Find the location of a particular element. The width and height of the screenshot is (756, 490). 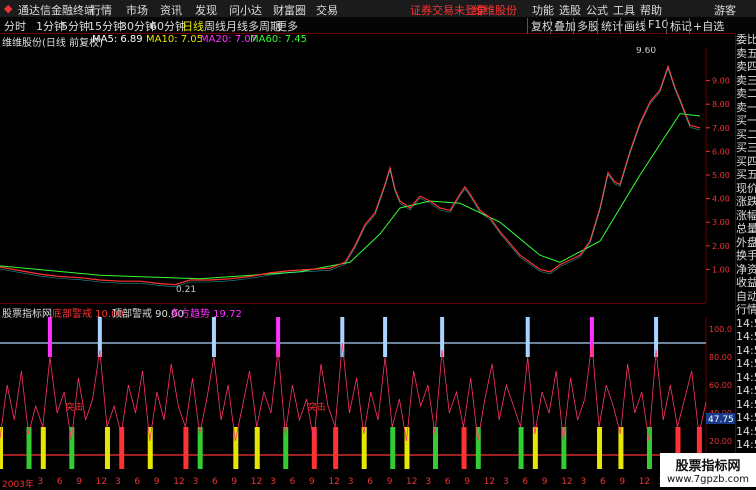

indicator-tick-label: 20.00 is located at coordinates (720, 441).